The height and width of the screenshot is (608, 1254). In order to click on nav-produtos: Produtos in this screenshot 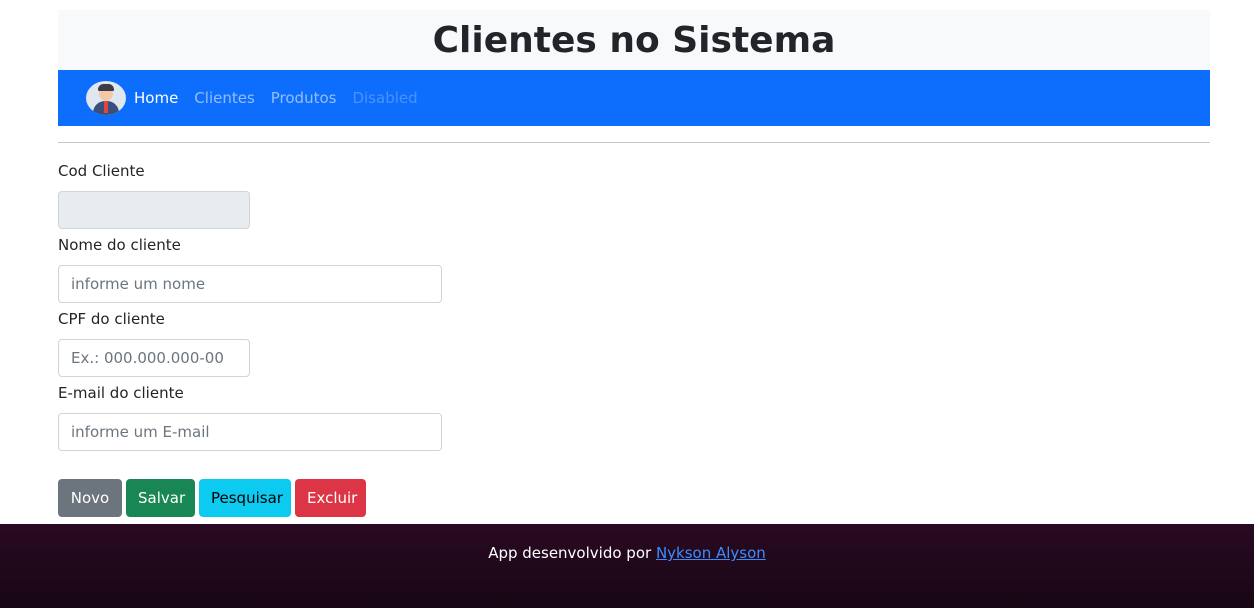, I will do `click(304, 98)`.